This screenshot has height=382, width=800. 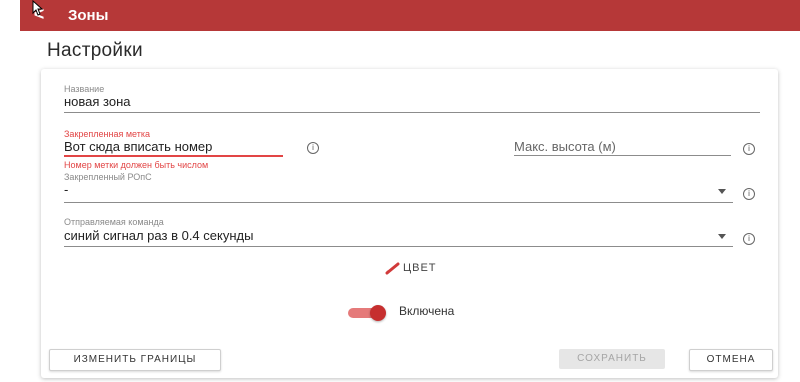 I want to click on enabled-toggle, so click(x=367, y=313).